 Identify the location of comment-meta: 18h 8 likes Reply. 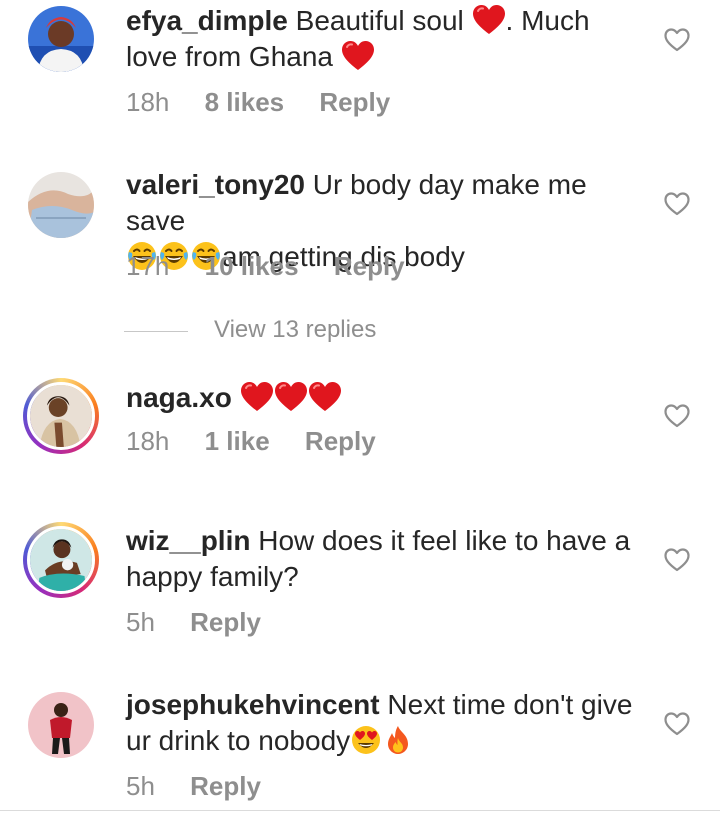
(272, 102).